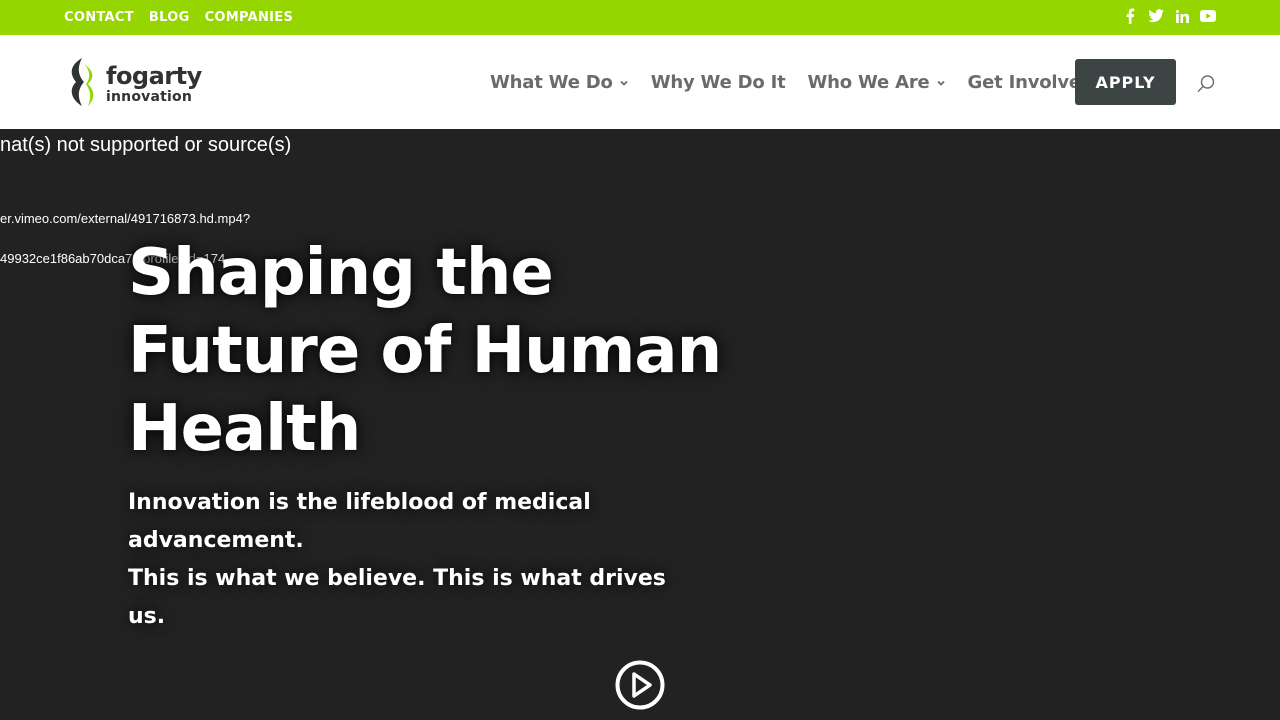  Describe the element at coordinates (249, 17) in the screenshot. I see `top-link-companies: COMPANIES` at that location.